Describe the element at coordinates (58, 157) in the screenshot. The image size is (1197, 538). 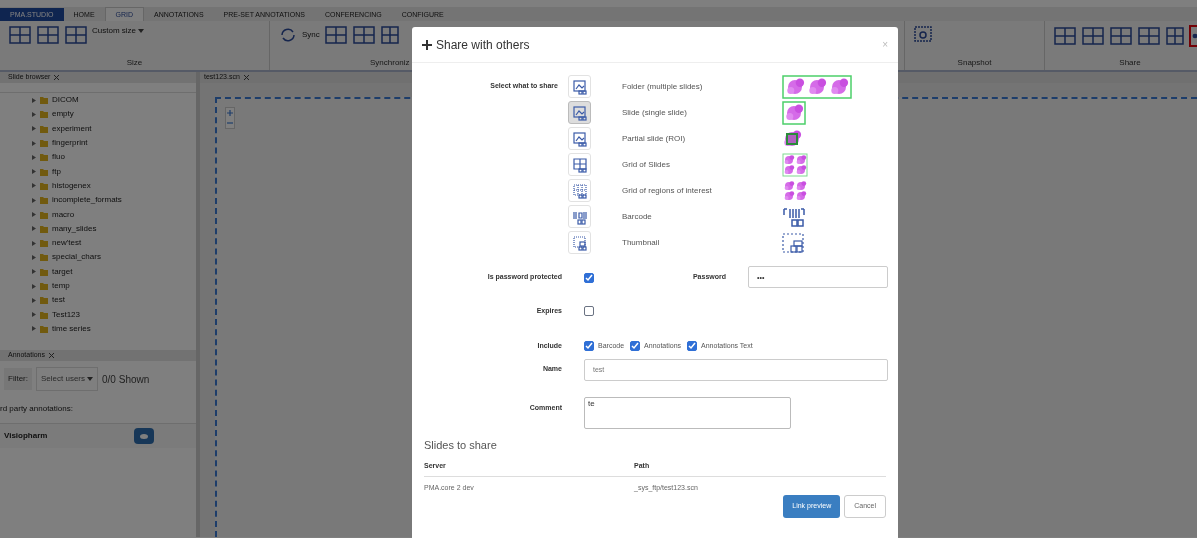
I see `tree-item: fluo` at that location.